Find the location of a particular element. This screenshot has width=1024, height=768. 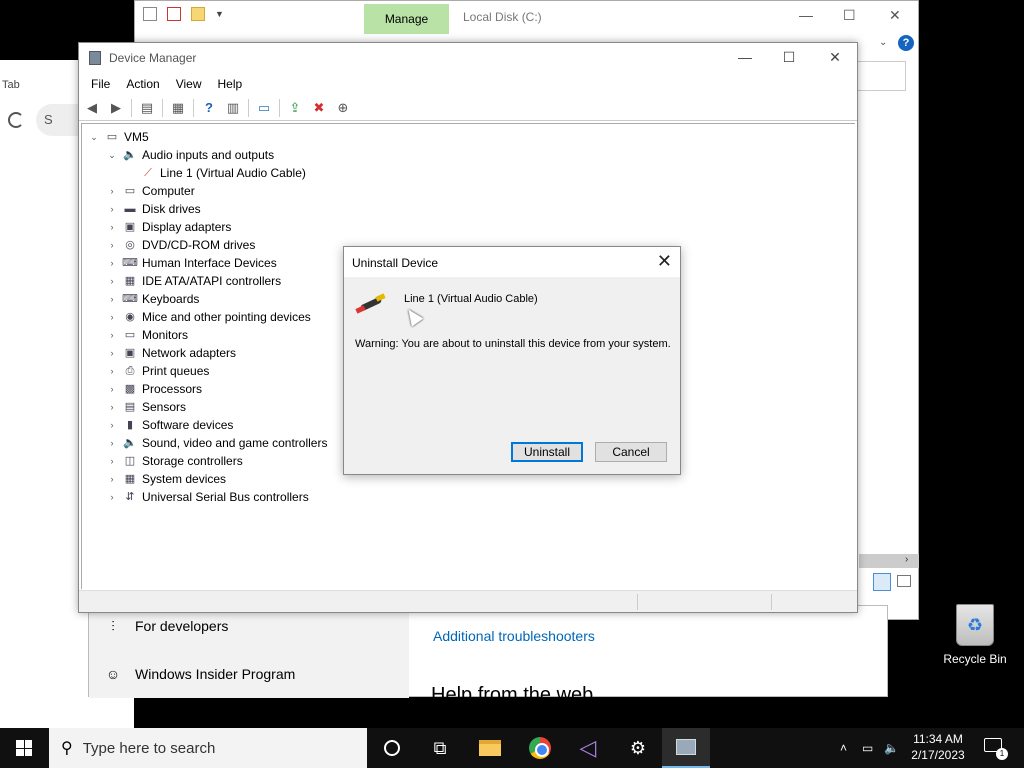

tree-item-software-devices: › ▮ Software devices is located at coordinates (170, 425).